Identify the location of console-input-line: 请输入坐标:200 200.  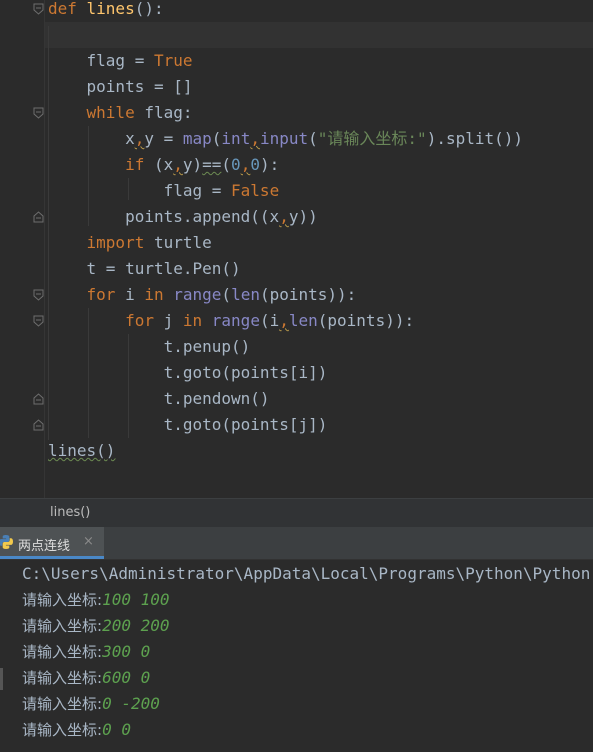
(96, 626).